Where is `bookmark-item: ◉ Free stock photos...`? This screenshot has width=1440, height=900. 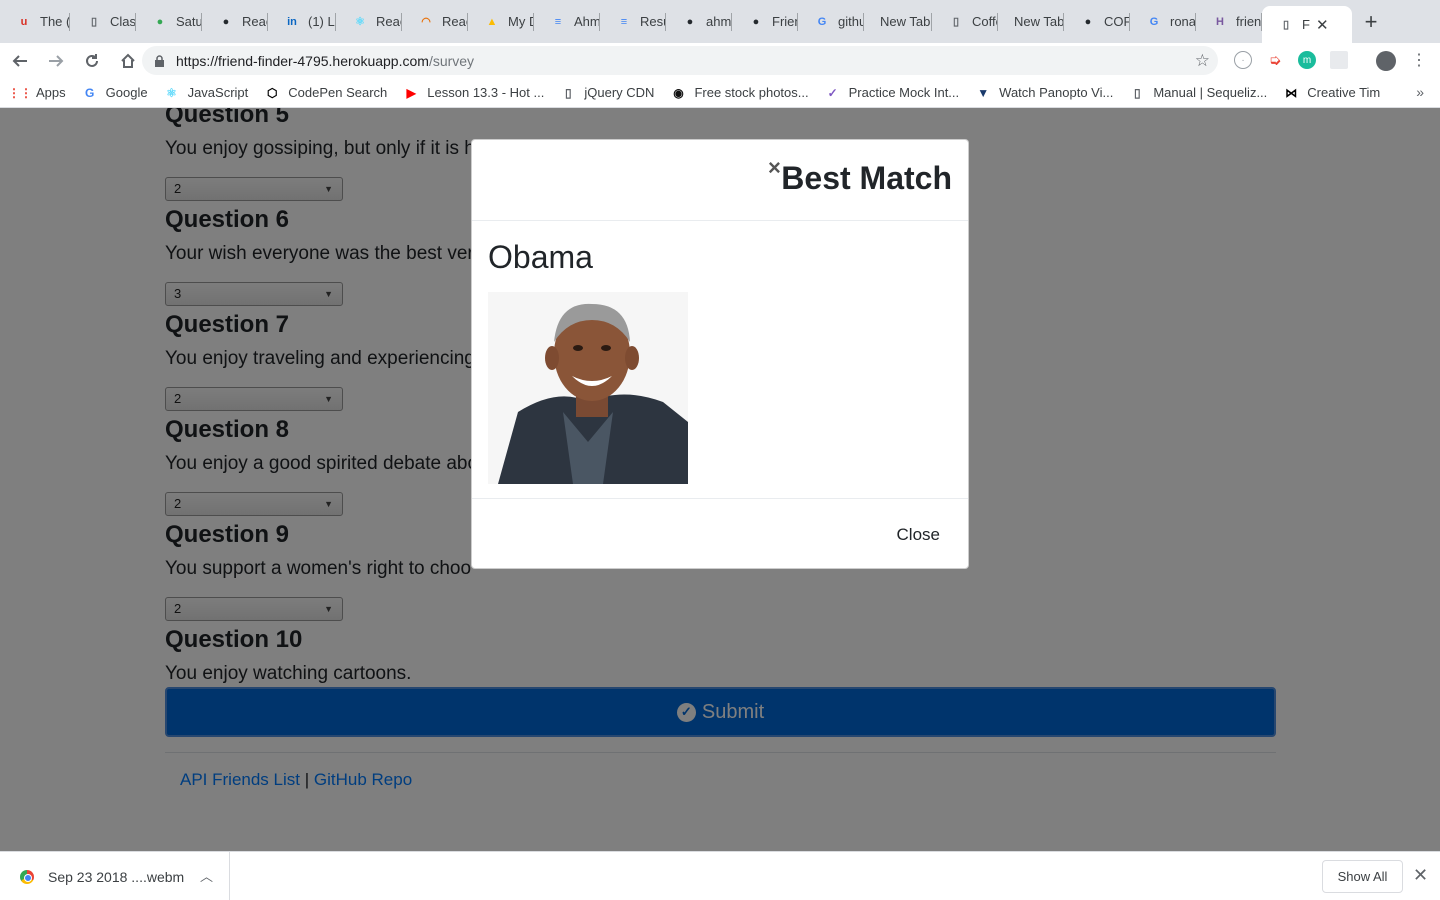
bookmark-item: ◉ Free stock photos... is located at coordinates (739, 93).